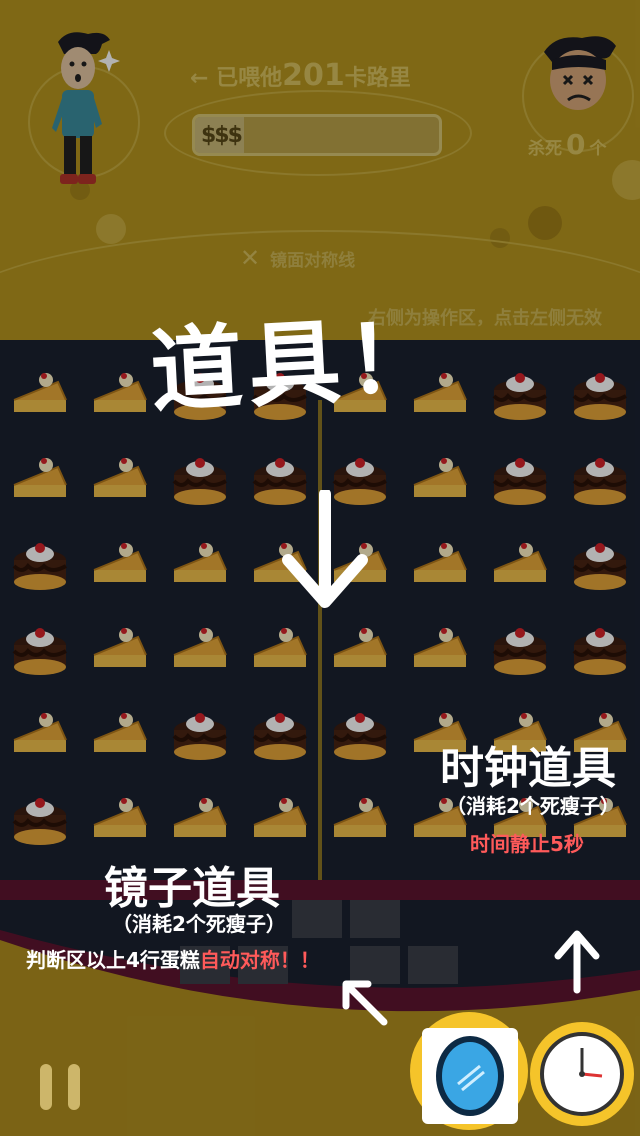 This screenshot has width=640, height=1136. Describe the element at coordinates (113, 960) in the screenshot. I see `mirror-effect-text: 判断区以上4行蛋糕` at that location.